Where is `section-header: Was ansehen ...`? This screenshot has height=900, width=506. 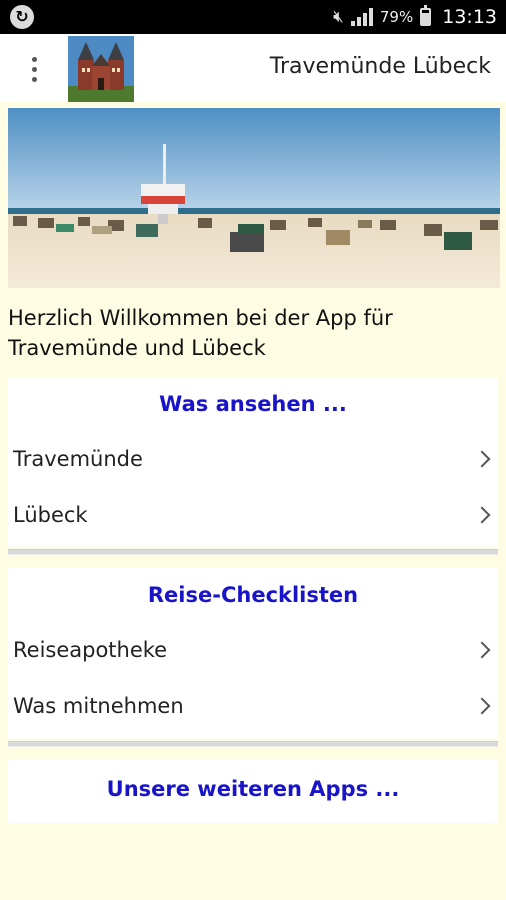 section-header: Was ansehen ... is located at coordinates (253, 404).